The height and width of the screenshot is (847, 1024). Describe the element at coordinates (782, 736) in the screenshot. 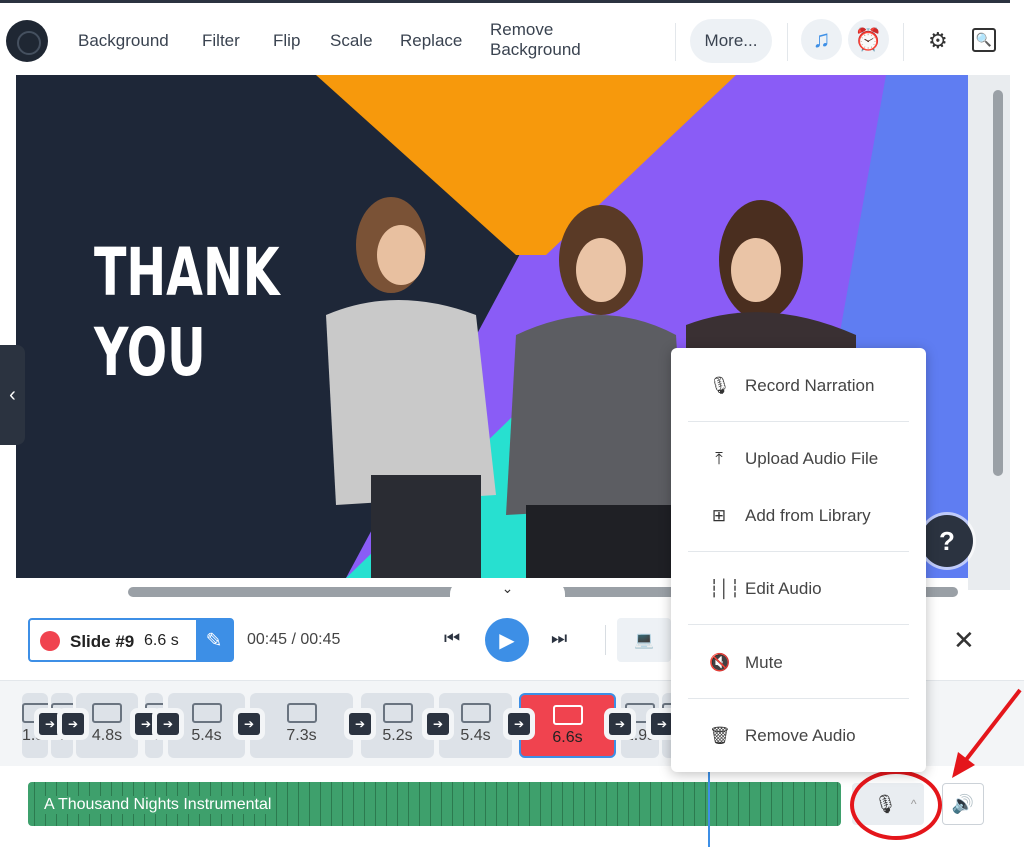

I see `remove-audio-item: 🗑 Remove Audio` at that location.